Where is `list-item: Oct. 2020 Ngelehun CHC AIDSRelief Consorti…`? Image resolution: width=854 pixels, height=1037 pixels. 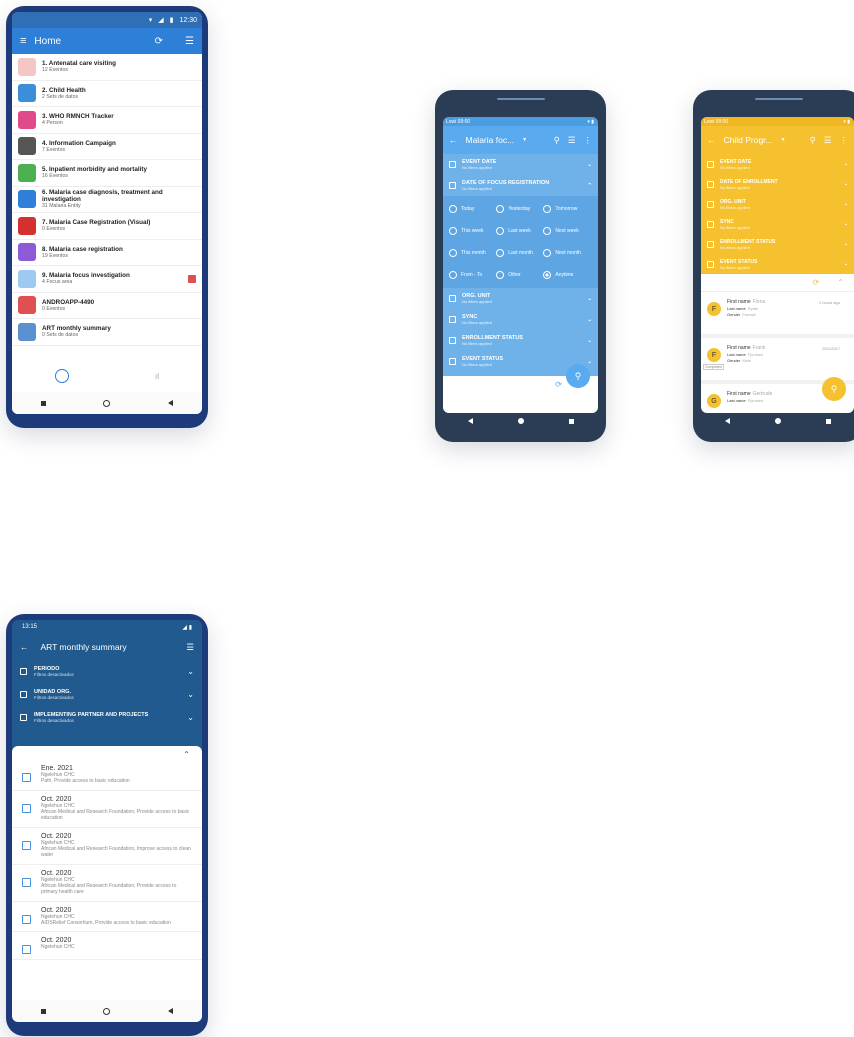
list-item: Oct. 2020 Ngelehun CHC AIDSRelief Consorti… is located at coordinates (107, 917).